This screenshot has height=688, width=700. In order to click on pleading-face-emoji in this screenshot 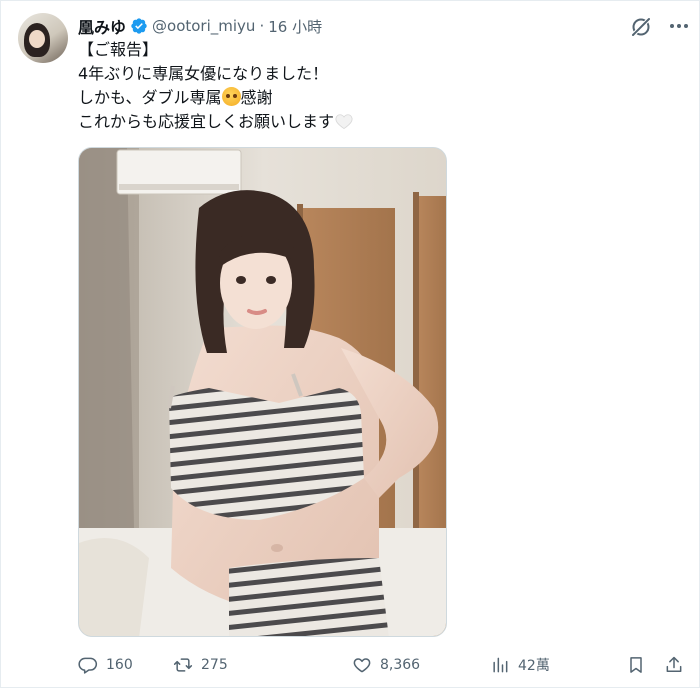, I will do `click(231, 96)`.